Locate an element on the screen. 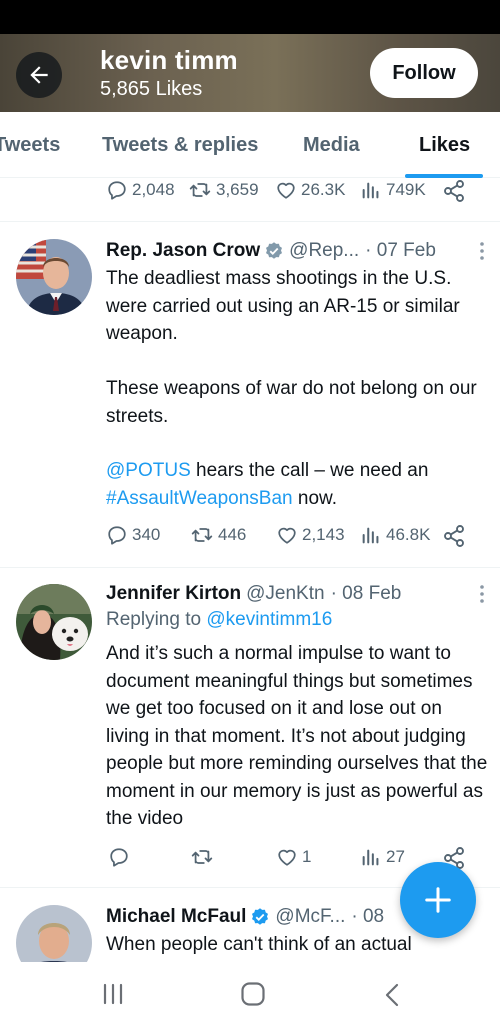 Image resolution: width=500 pixels, height=1028 pixels. profile-name: kevin timm is located at coordinates (169, 60).